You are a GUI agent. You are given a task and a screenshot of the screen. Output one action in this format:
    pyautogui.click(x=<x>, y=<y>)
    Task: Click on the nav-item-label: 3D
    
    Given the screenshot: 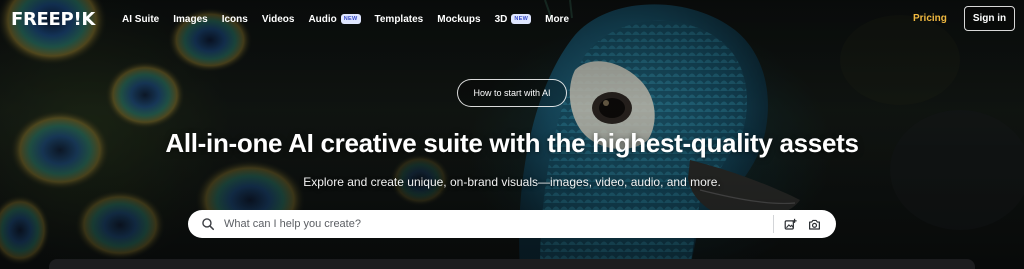 What is the action you would take?
    pyautogui.click(x=501, y=19)
    